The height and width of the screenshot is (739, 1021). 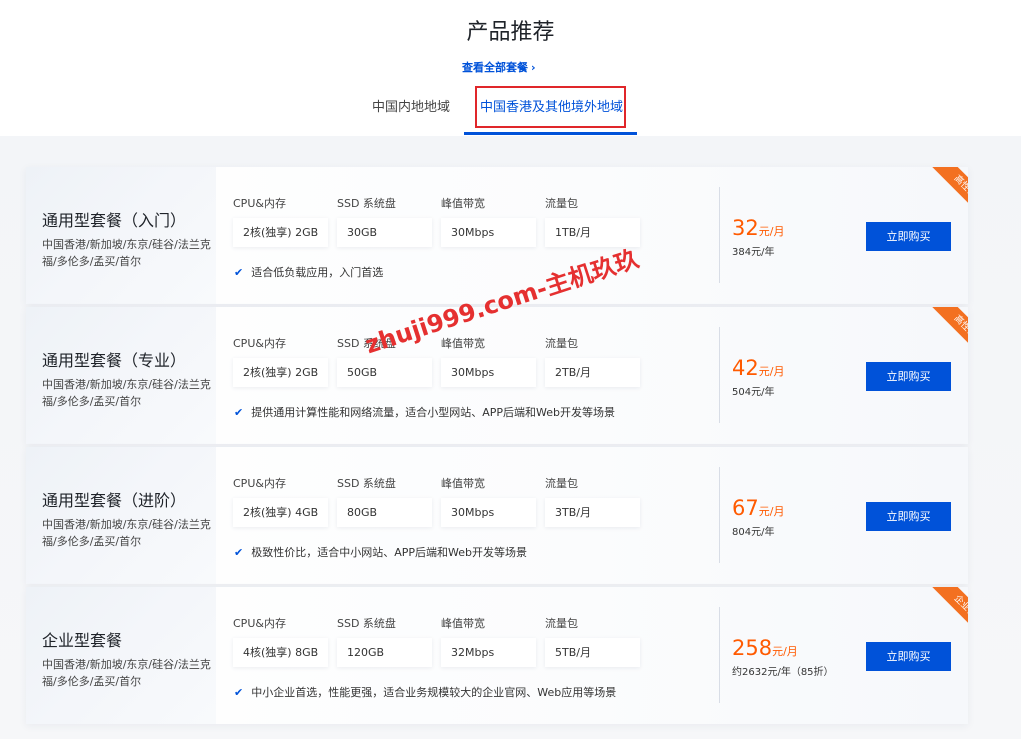 I want to click on plan-name: 通用型套餐（入门）, so click(x=114, y=220).